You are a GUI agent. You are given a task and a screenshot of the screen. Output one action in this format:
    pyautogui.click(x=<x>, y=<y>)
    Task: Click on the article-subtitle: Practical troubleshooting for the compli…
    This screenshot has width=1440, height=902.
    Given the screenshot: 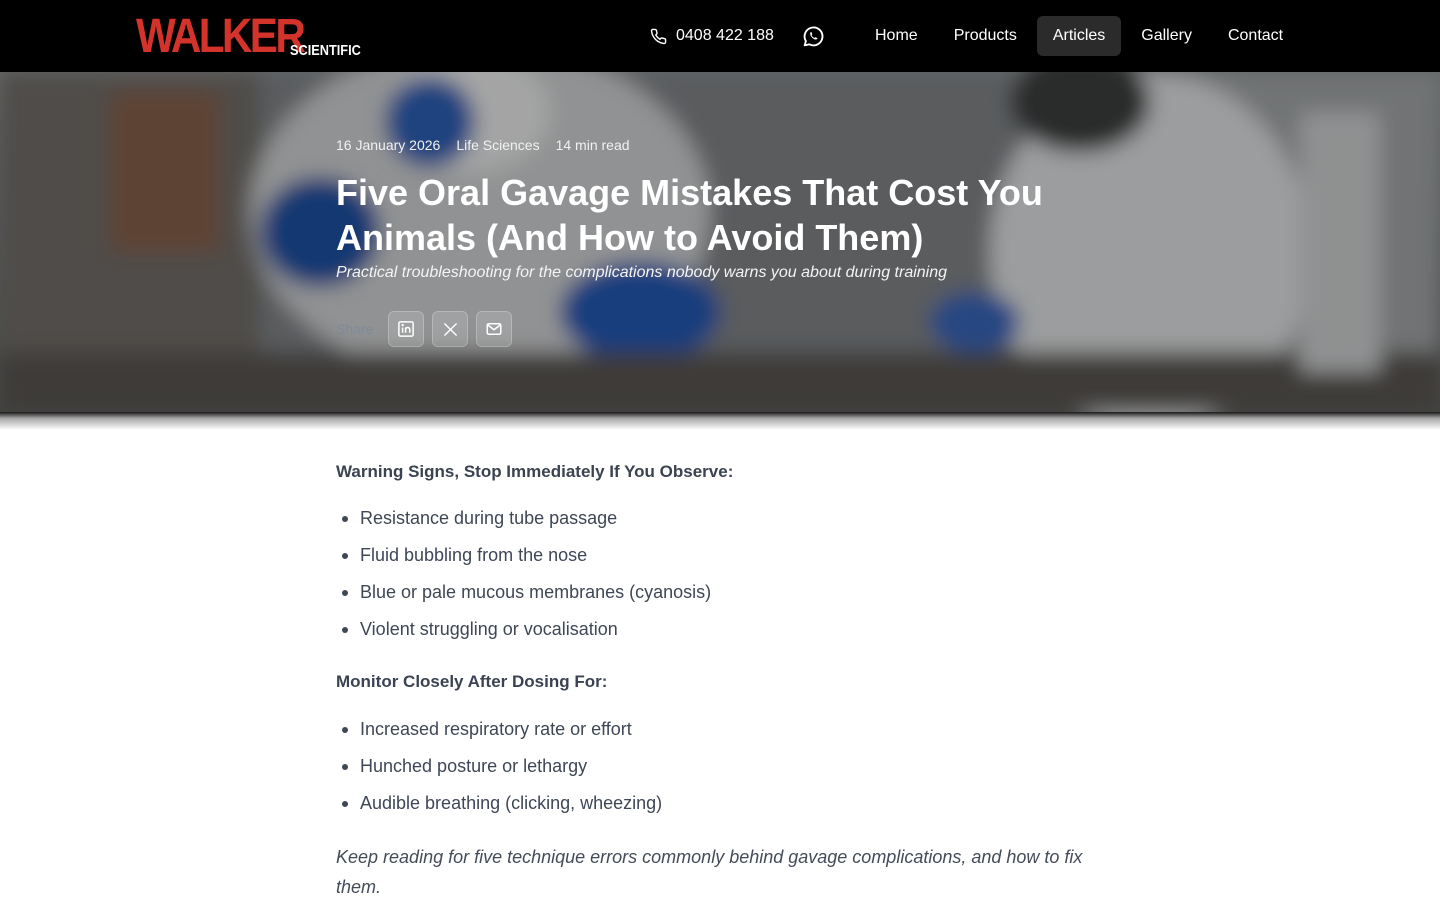 What is the action you would take?
    pyautogui.click(x=642, y=272)
    